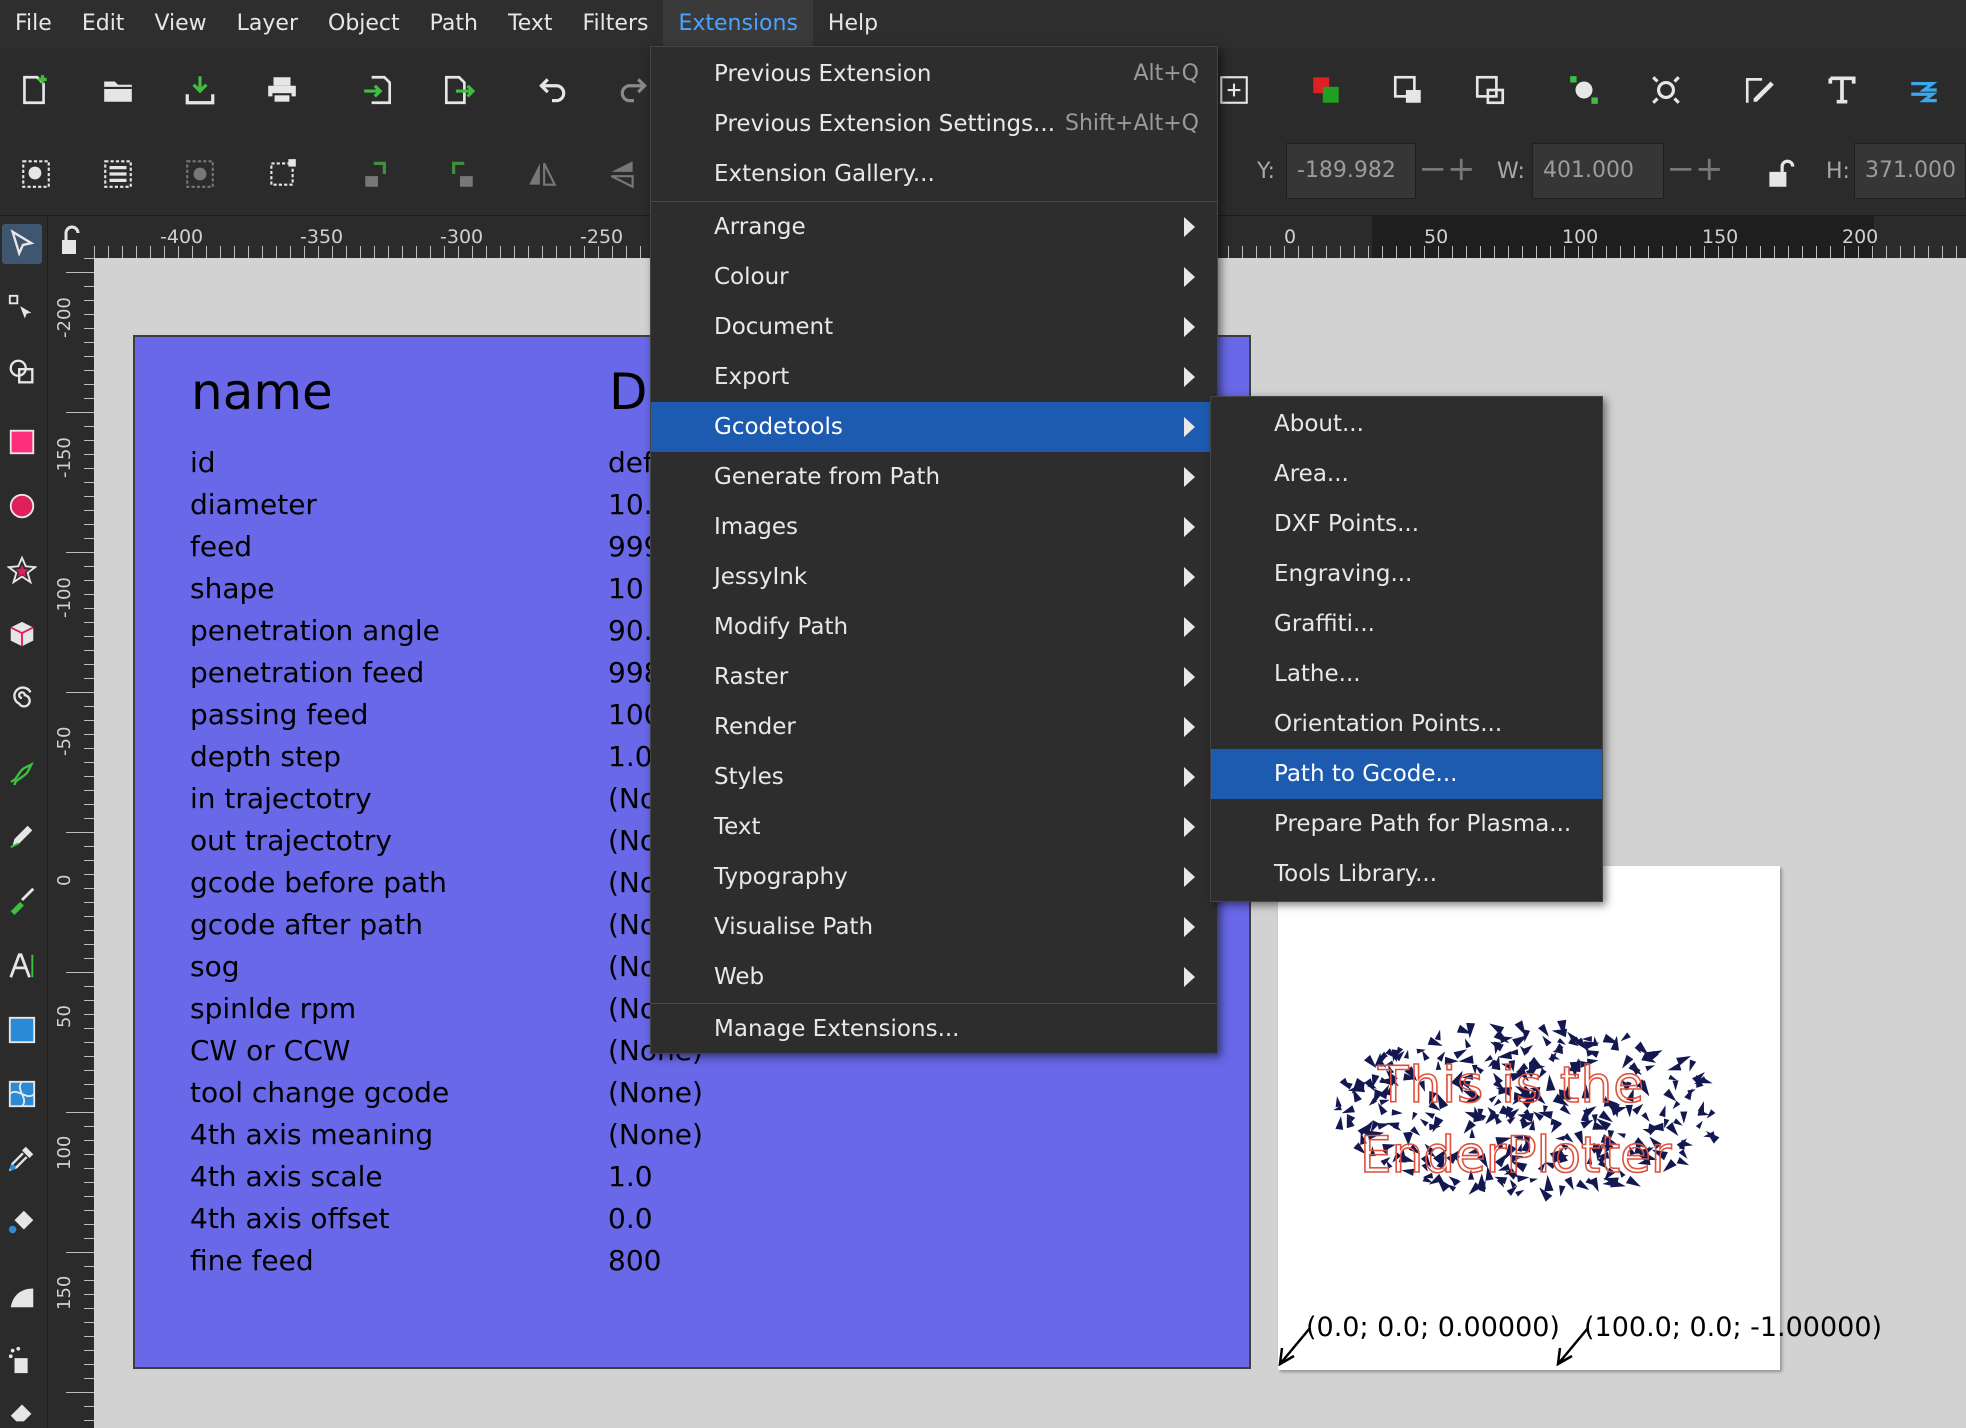  What do you see at coordinates (934, 577) in the screenshot?
I see `menu-item-jessyink: JessyInk` at bounding box center [934, 577].